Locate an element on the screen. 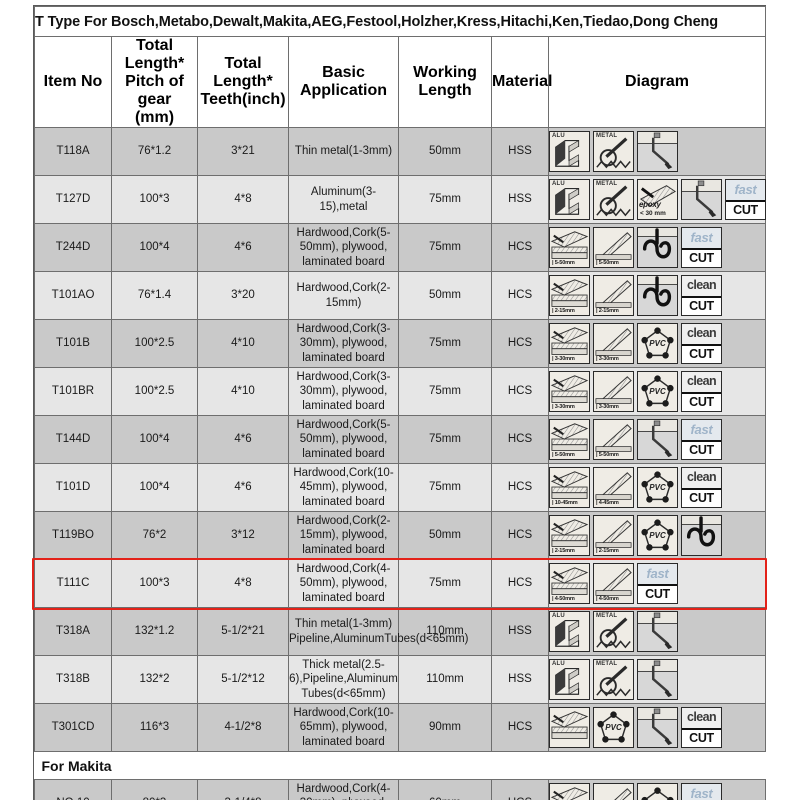 The image size is (800, 800). cell-diagram: | 4-30mm| 4-30mmPVCfastCUT is located at coordinates (657, 789).